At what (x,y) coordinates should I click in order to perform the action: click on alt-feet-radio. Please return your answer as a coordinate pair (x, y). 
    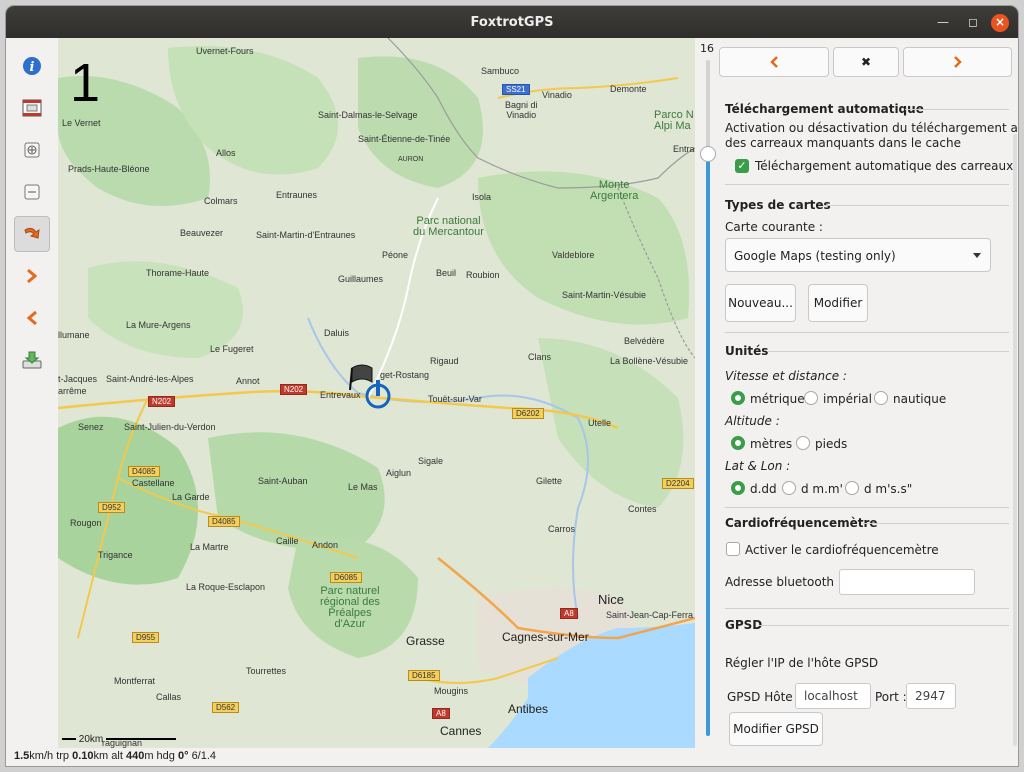
    Looking at the image, I should click on (803, 443).